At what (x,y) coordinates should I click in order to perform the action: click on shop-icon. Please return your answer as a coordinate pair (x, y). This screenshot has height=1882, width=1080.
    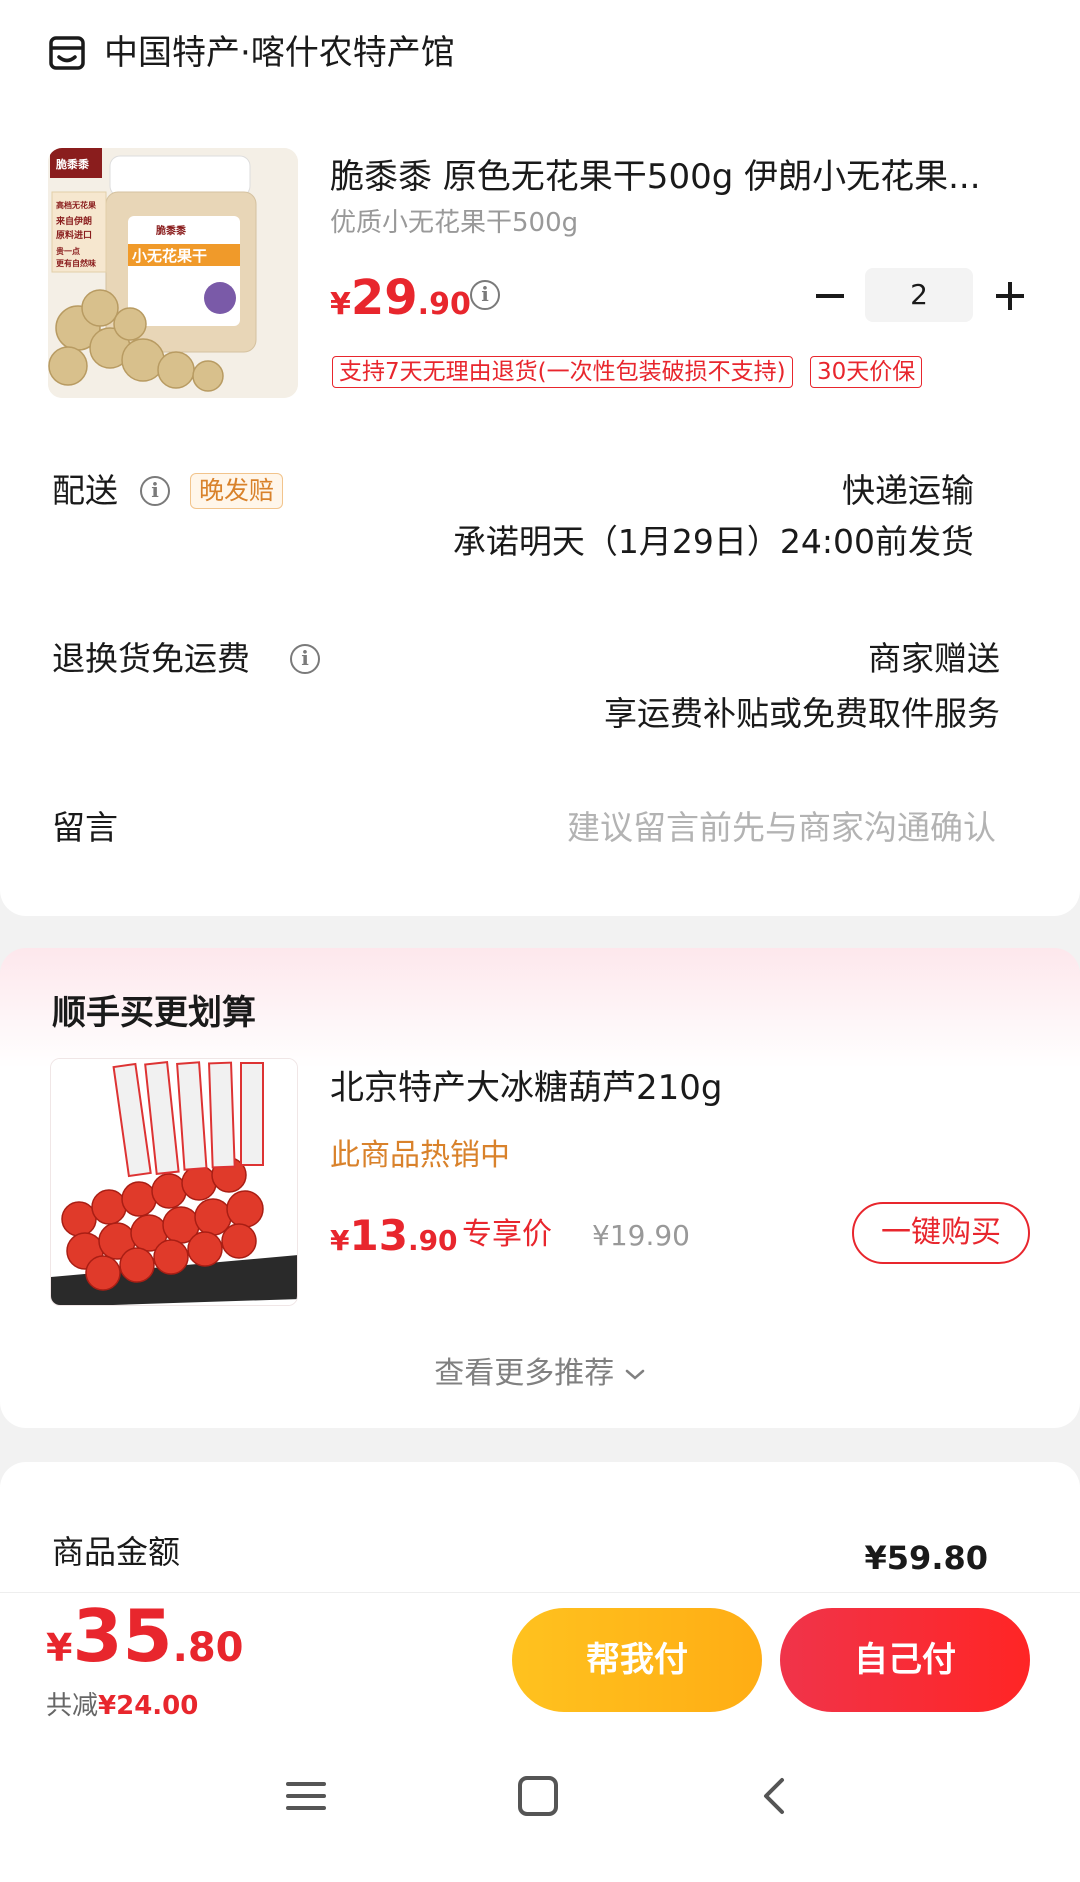
    Looking at the image, I should click on (67, 53).